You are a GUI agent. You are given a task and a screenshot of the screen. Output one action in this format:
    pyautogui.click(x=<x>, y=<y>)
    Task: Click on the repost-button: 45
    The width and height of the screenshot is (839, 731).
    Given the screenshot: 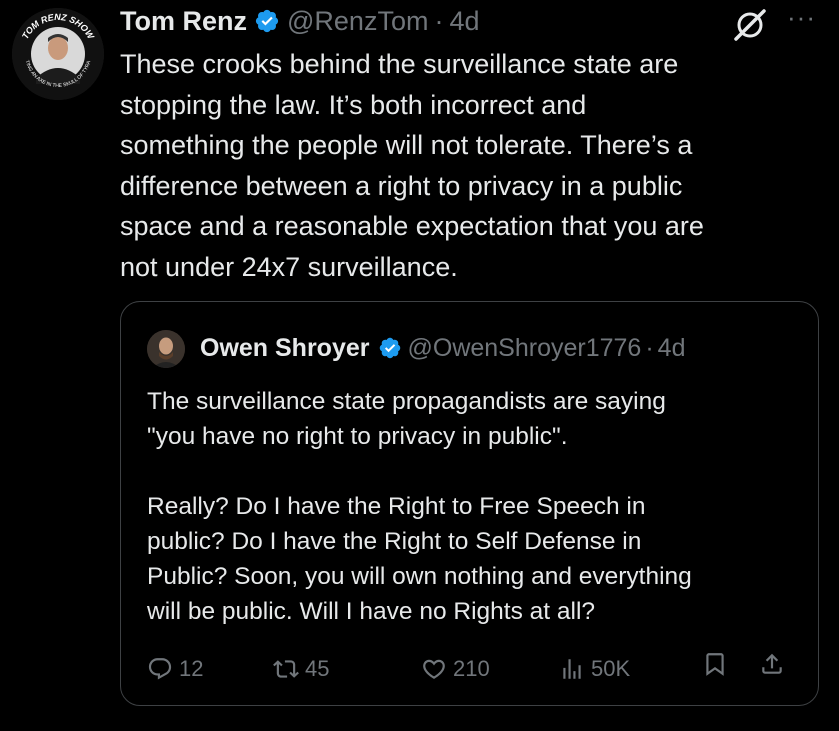 What is the action you would take?
    pyautogui.click(x=301, y=669)
    